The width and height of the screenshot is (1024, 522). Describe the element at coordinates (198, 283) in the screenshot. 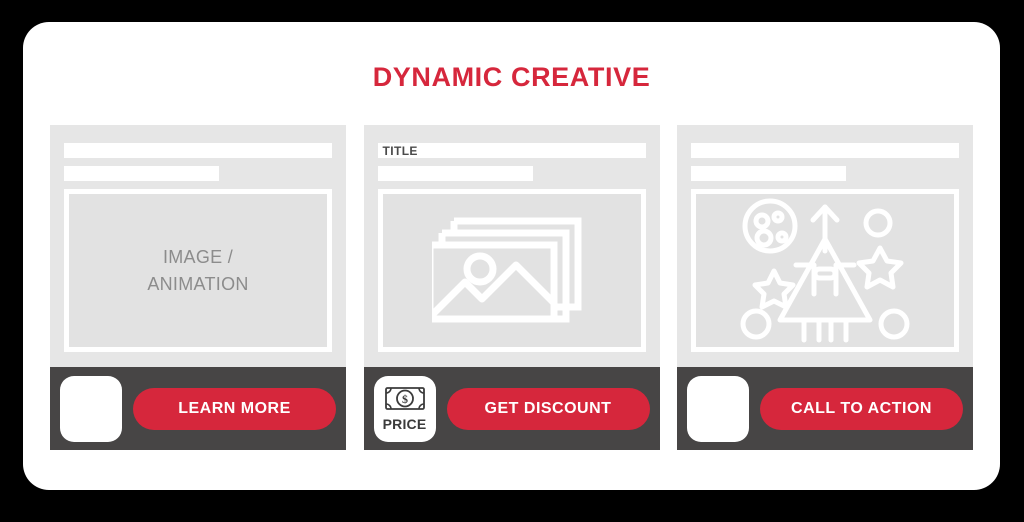

I see `media-placeholder-line-2: ANIMATION` at that location.